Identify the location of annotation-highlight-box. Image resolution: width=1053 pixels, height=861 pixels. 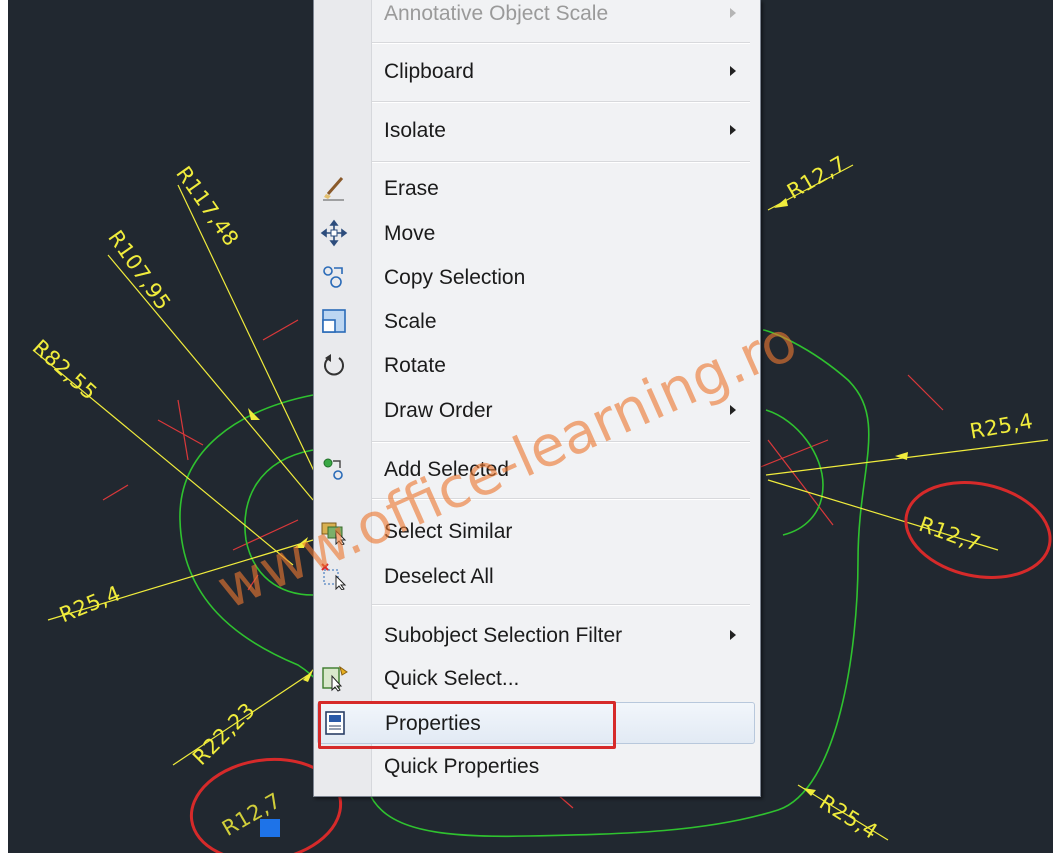
(467, 725).